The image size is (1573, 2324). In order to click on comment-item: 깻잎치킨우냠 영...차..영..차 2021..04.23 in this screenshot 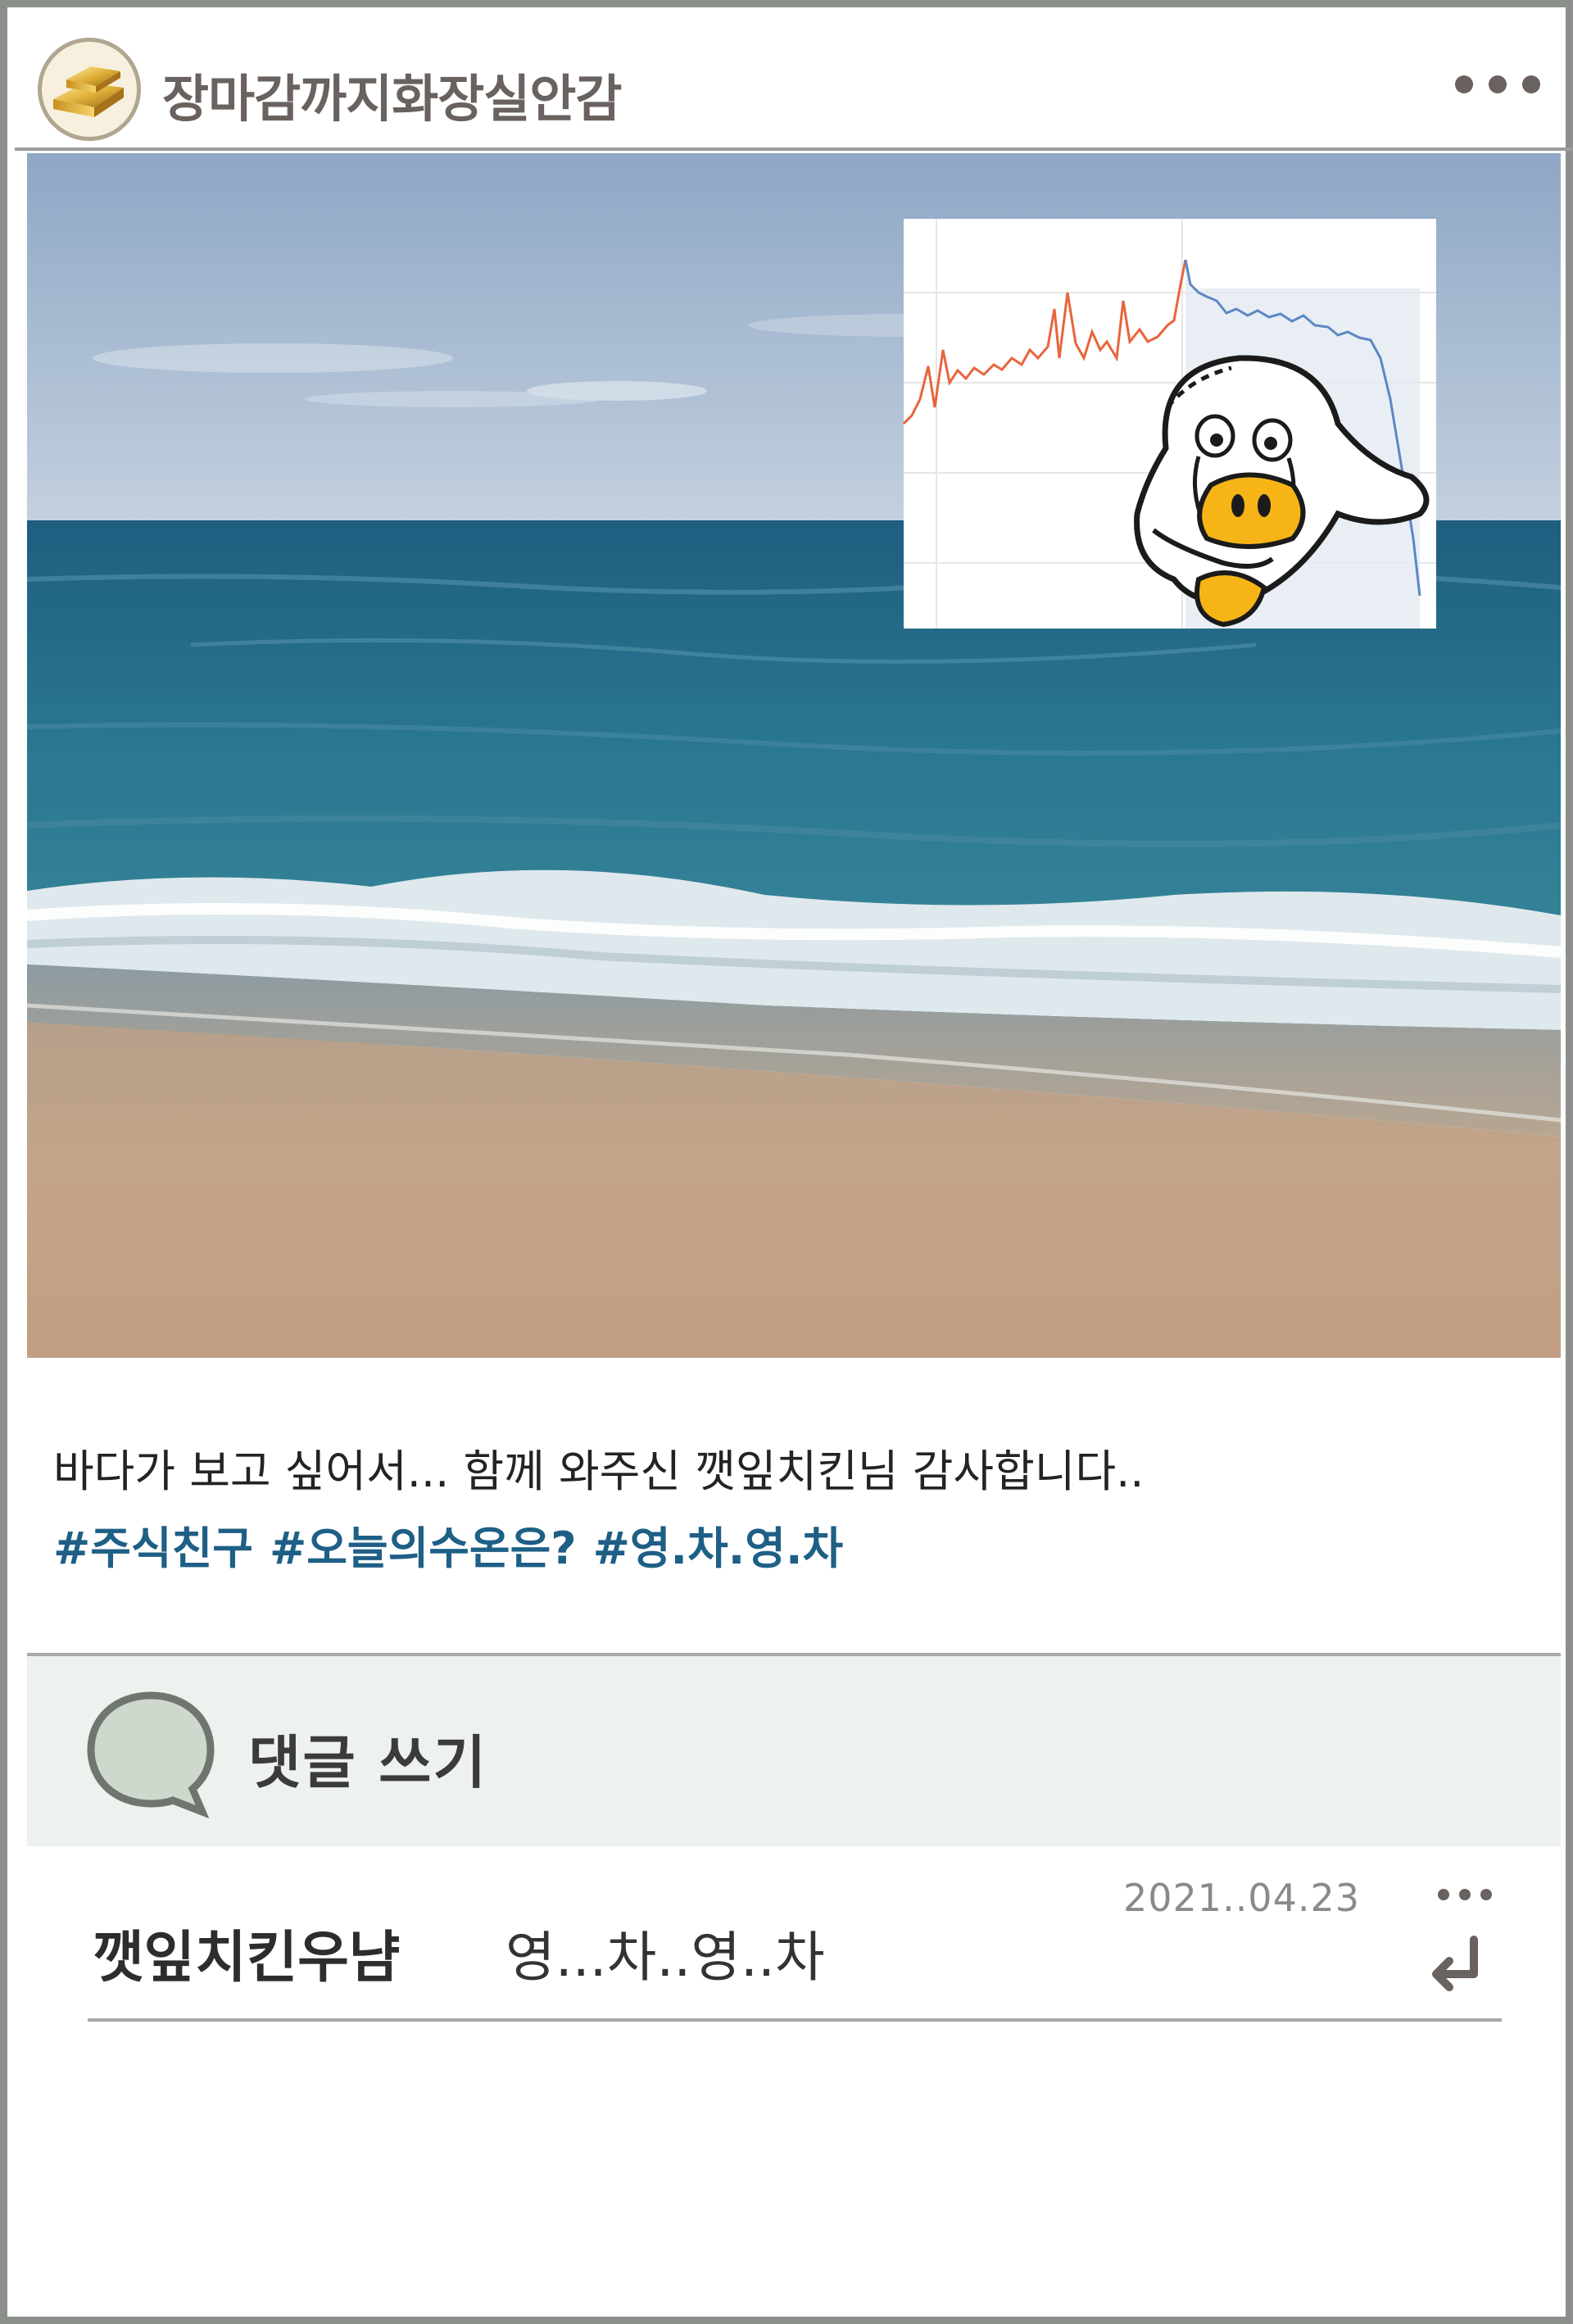, I will do `click(794, 1934)`.